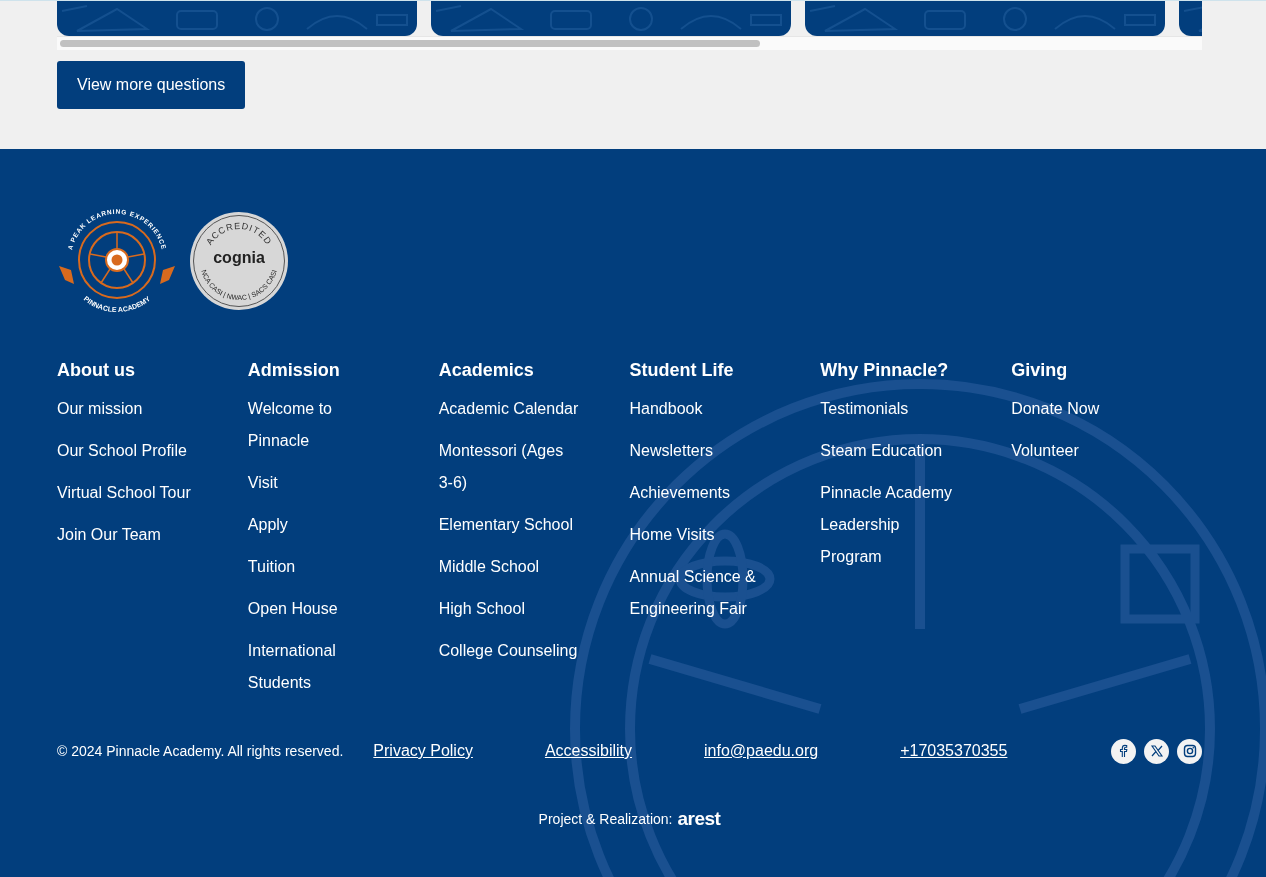  What do you see at coordinates (423, 751) in the screenshot?
I see `footer-link: Privacy Policy` at bounding box center [423, 751].